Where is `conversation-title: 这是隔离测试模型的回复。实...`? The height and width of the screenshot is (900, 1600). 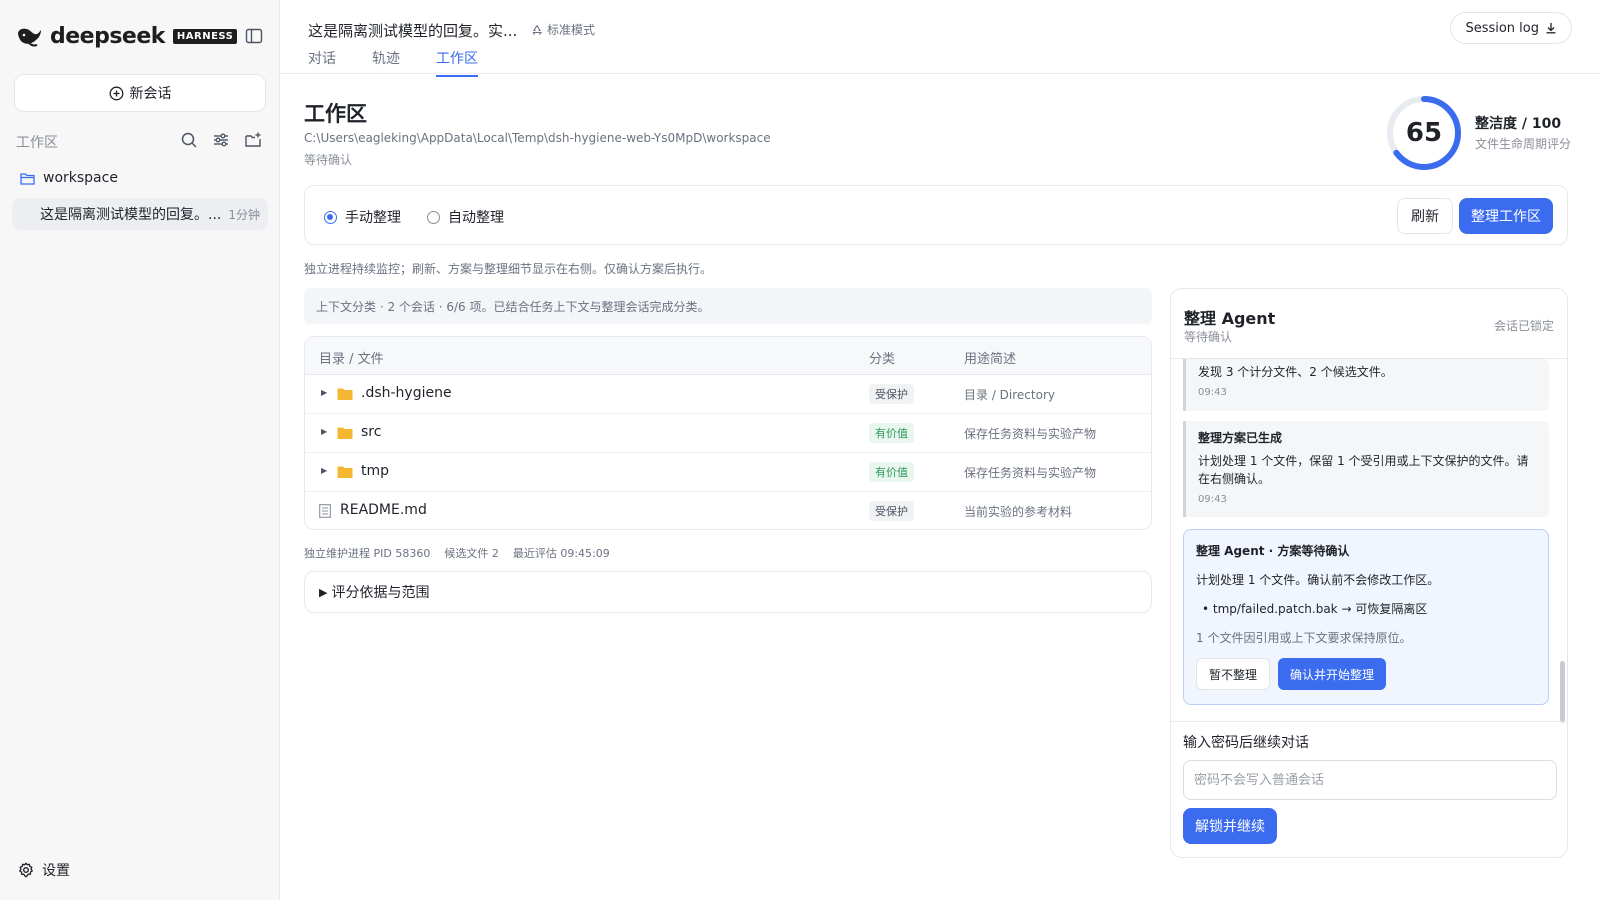
conversation-title: 这是隔离测试模型的回复。实... is located at coordinates (413, 31).